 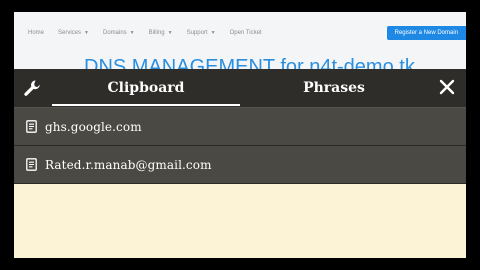 What do you see at coordinates (119, 33) in the screenshot?
I see `nav-domains: Domains ▼` at bounding box center [119, 33].